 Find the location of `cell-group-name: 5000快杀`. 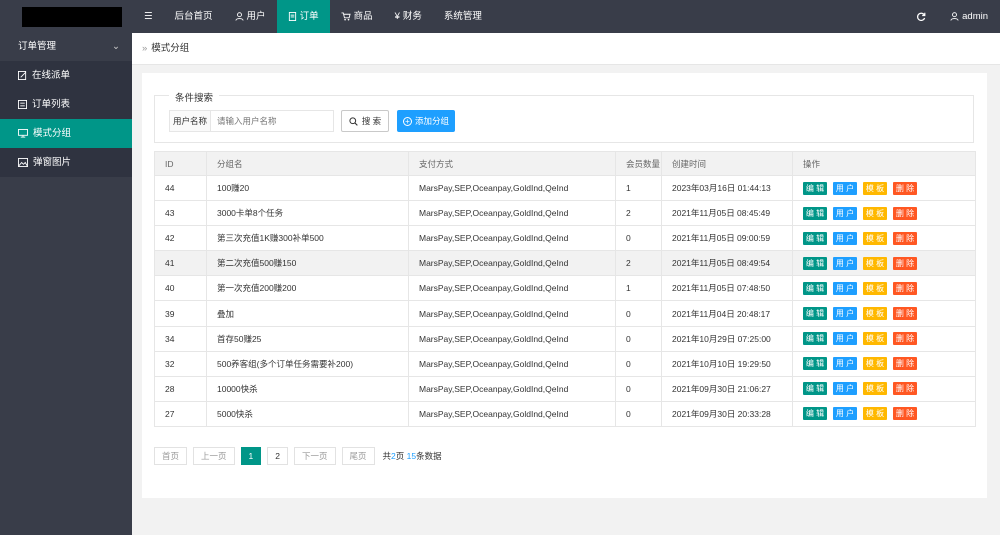

cell-group-name: 5000快杀 is located at coordinates (307, 413).